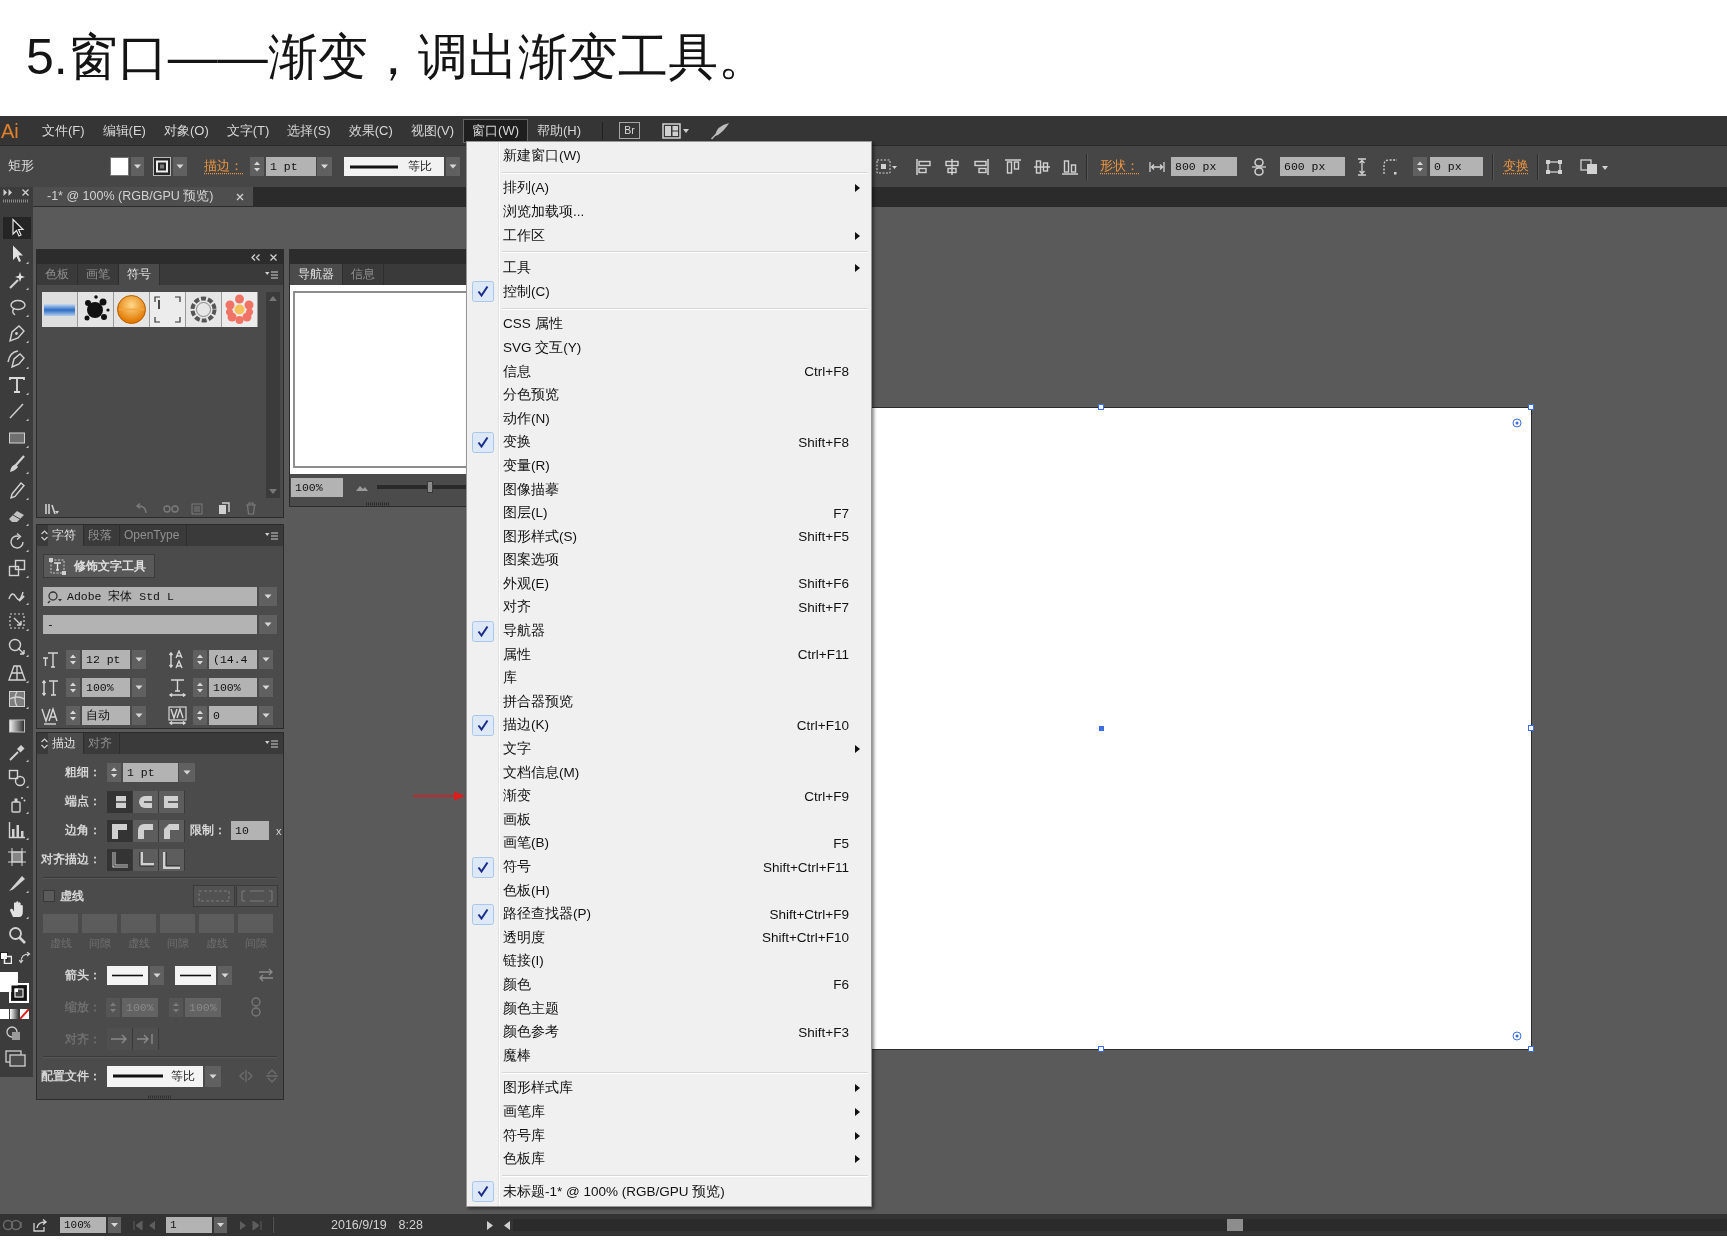 Image resolution: width=1727 pixels, height=1257 pixels. I want to click on value-field: 12 pt, so click(106, 659).